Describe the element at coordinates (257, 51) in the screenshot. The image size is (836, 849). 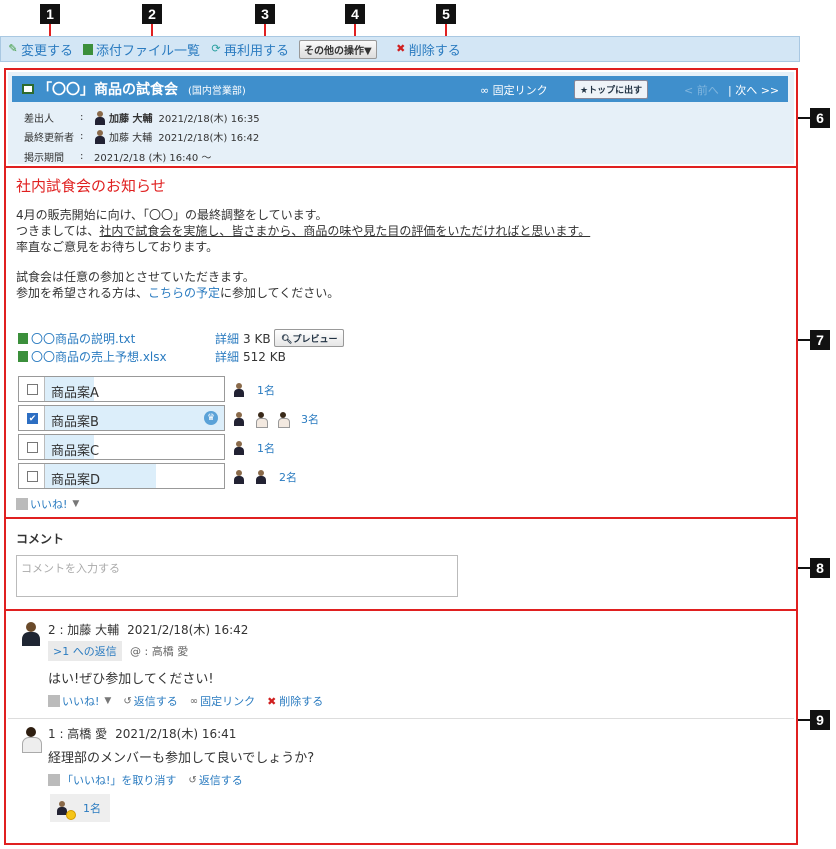
I see `reuse-label: 再利用する` at that location.